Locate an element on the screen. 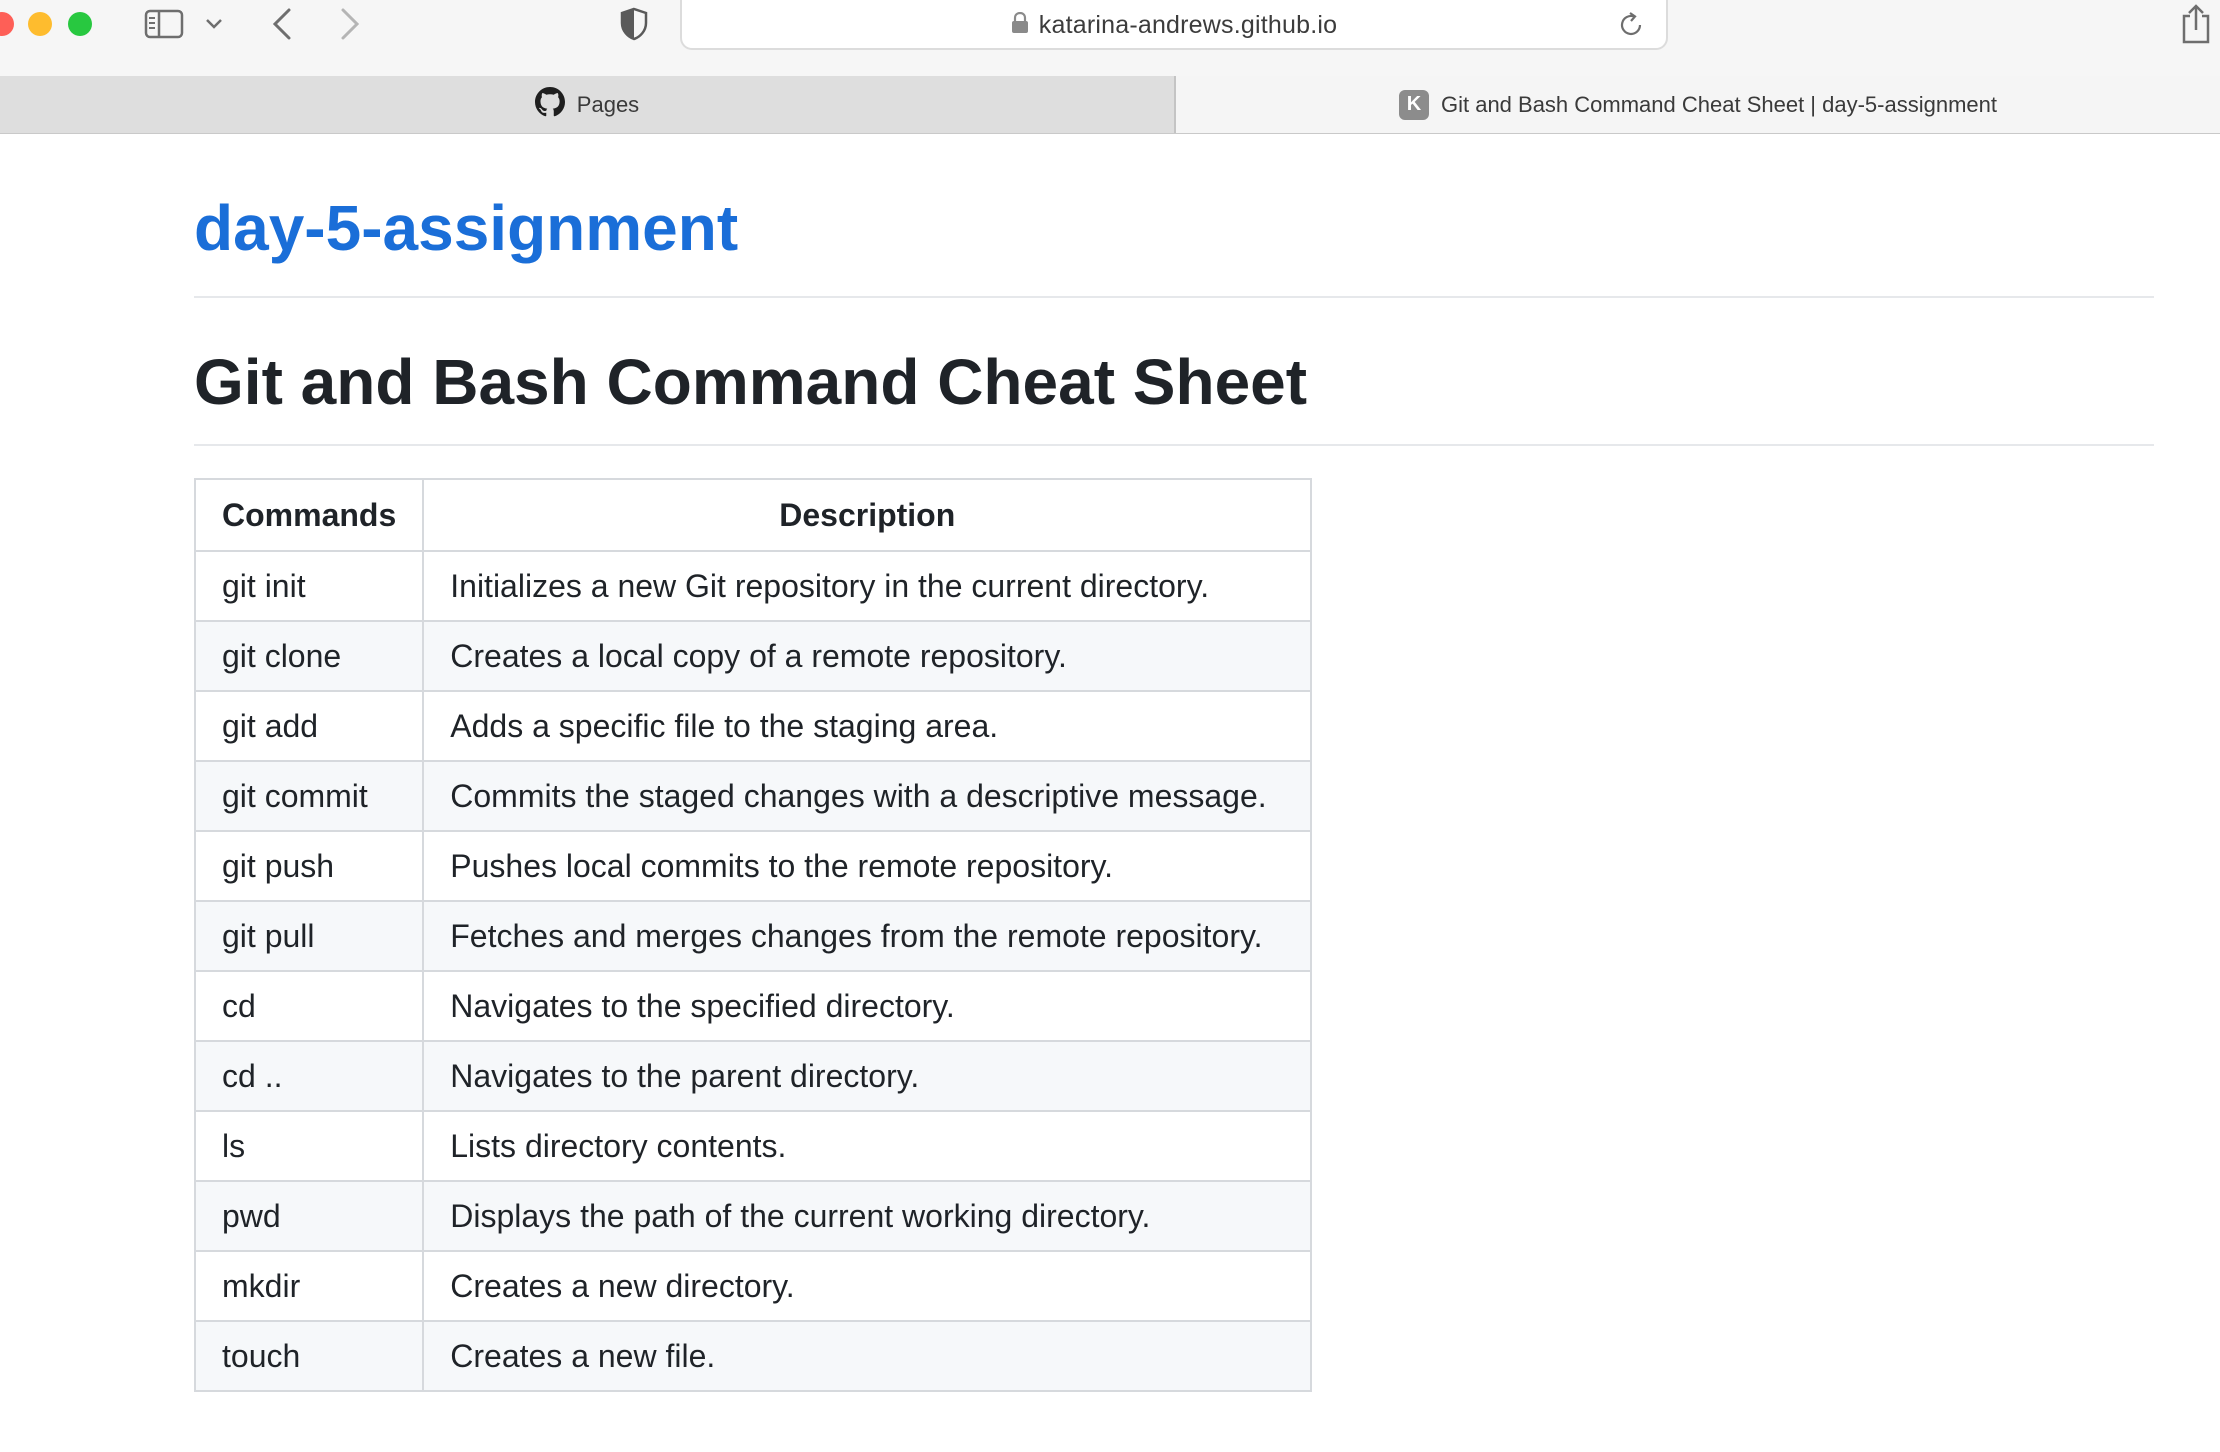 The image size is (2220, 1452). minimize-window-button is located at coordinates (40, 24).